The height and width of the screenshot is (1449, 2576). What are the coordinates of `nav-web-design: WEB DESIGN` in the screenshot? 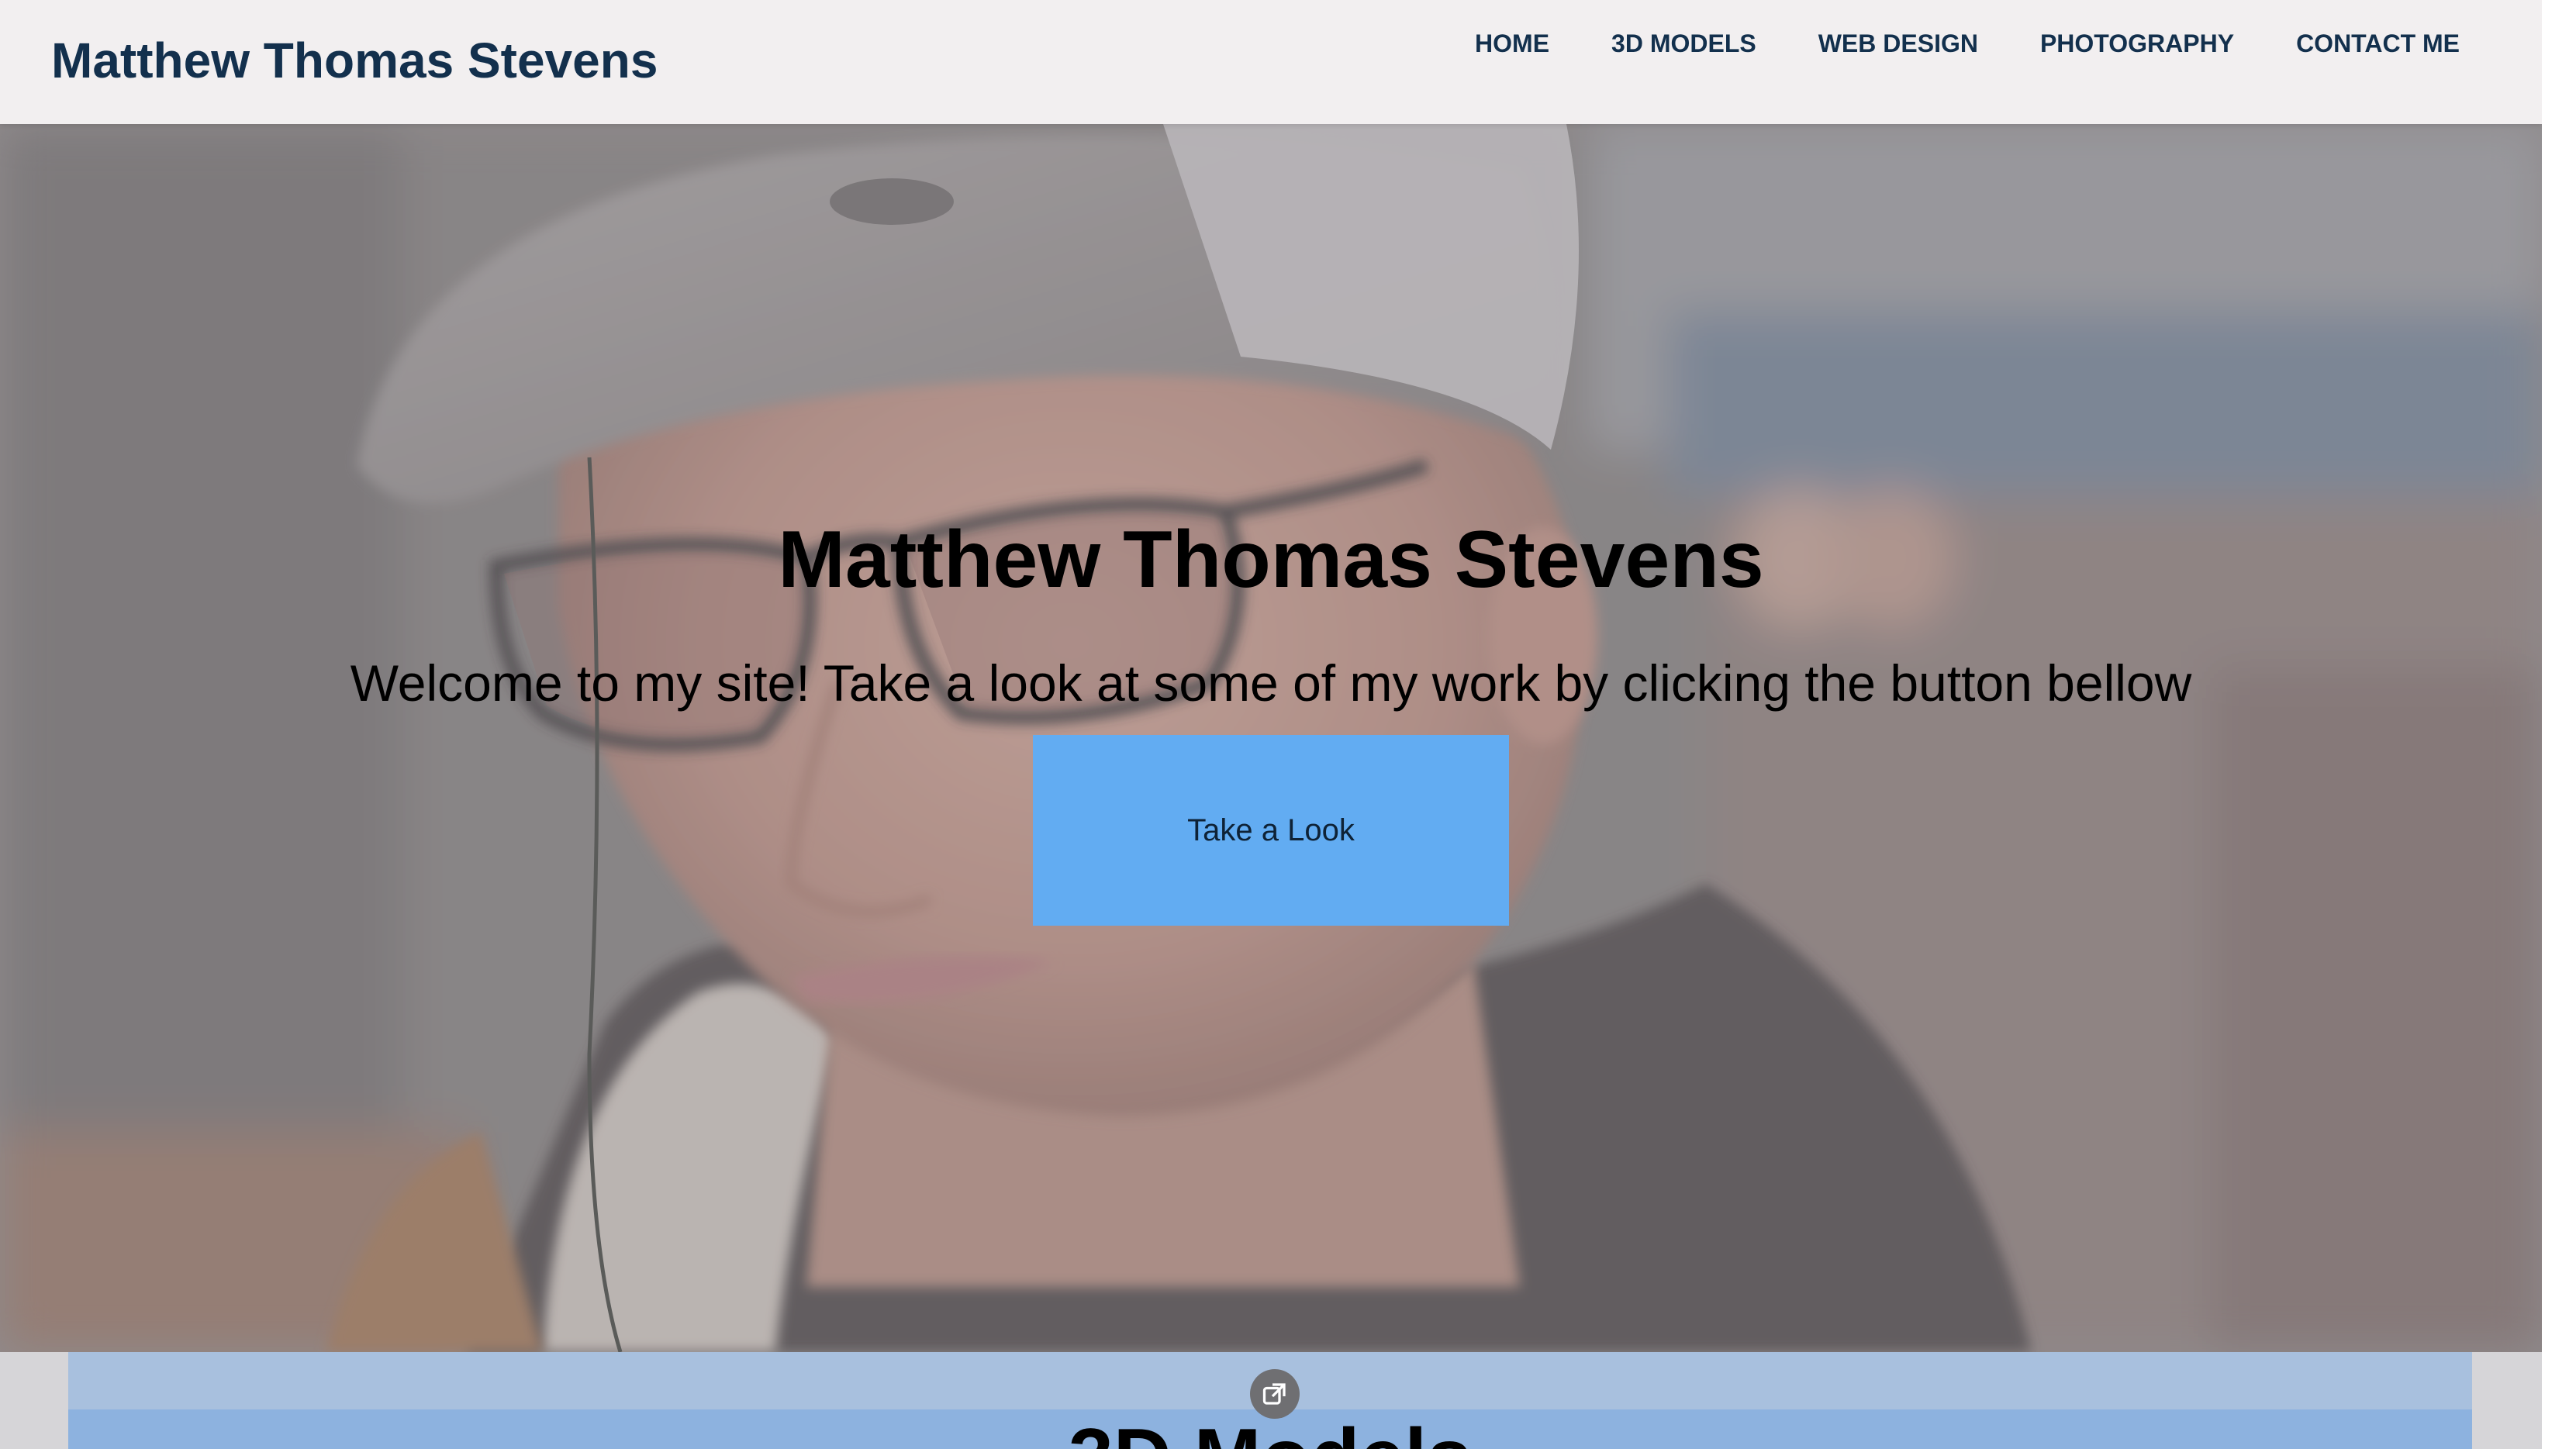 It's located at (1898, 43).